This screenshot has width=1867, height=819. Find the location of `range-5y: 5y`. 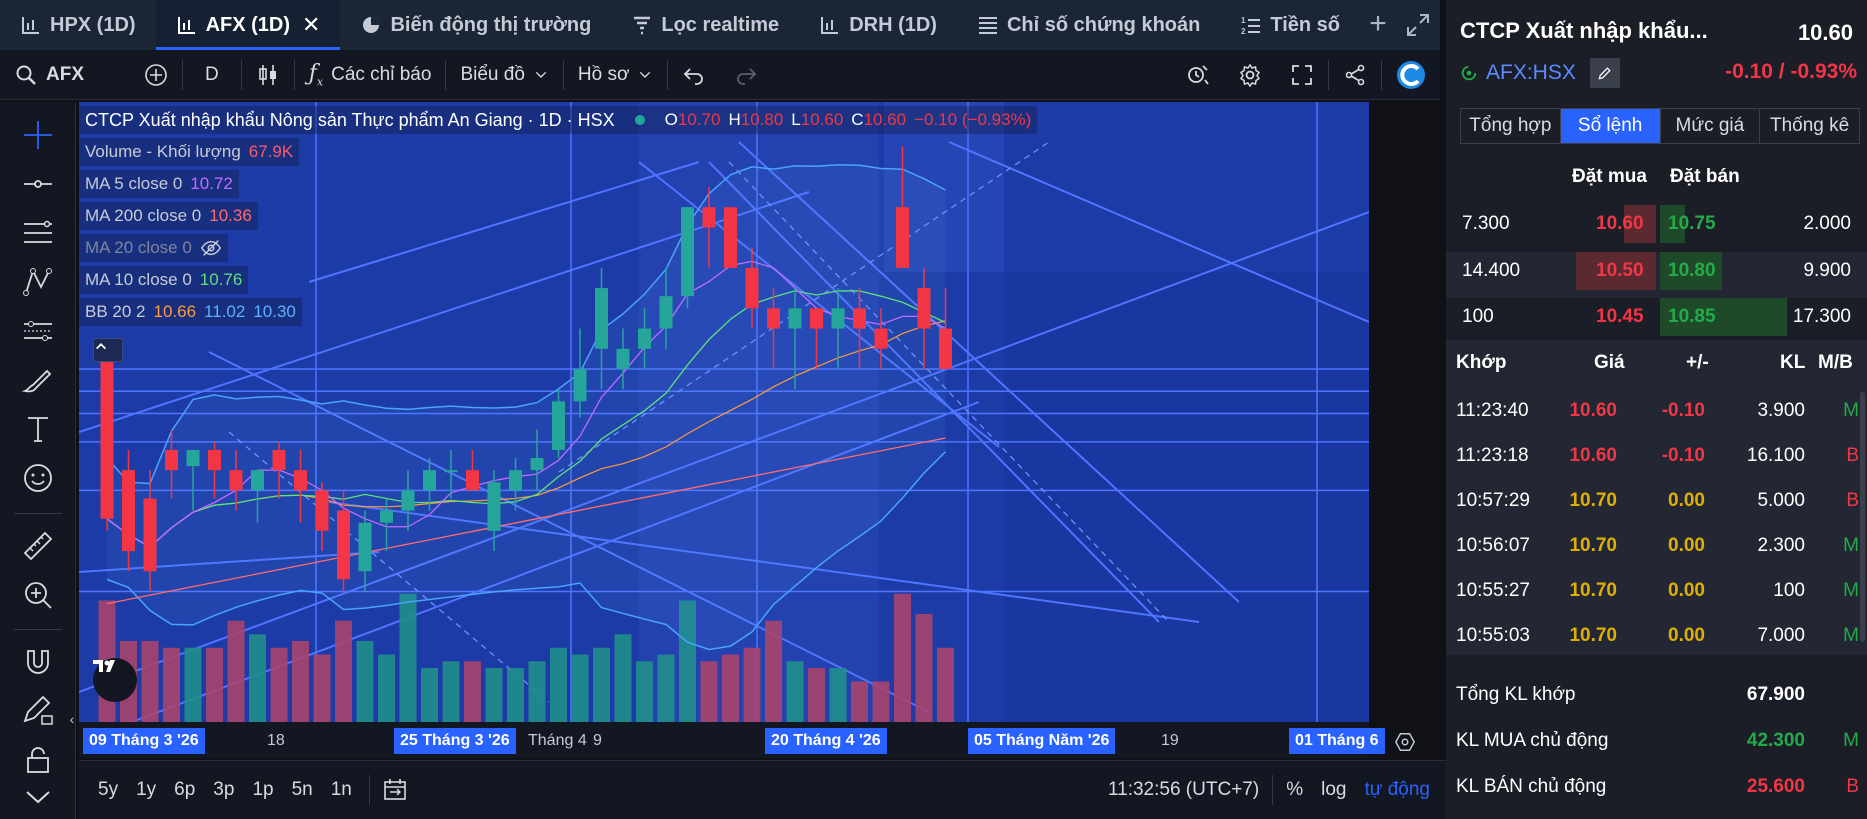

range-5y: 5y is located at coordinates (108, 790).